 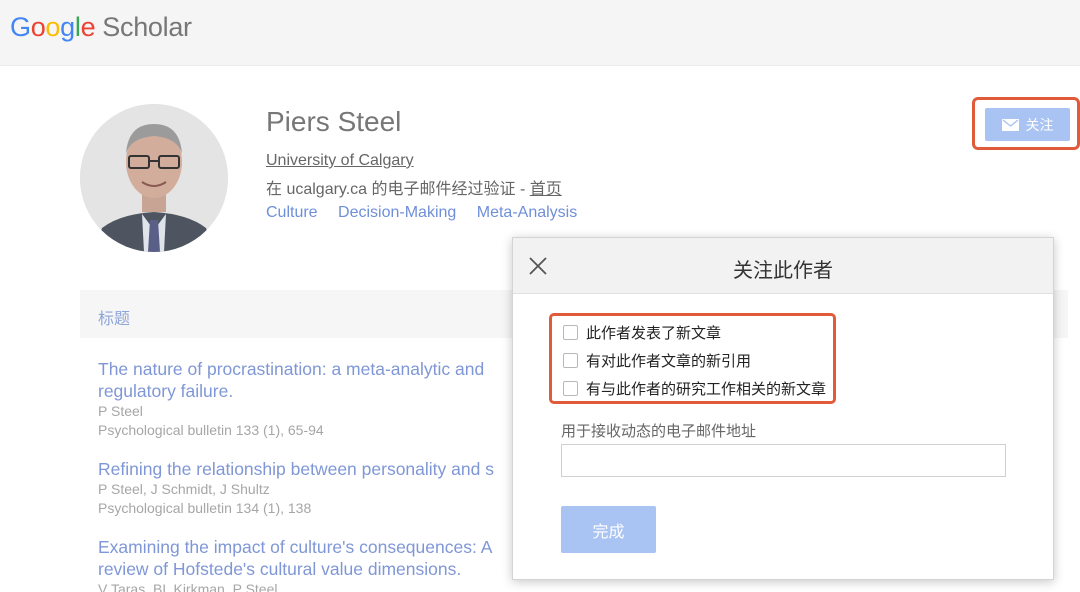 What do you see at coordinates (292, 212) in the screenshot?
I see `interest-link-culture: Culture` at bounding box center [292, 212].